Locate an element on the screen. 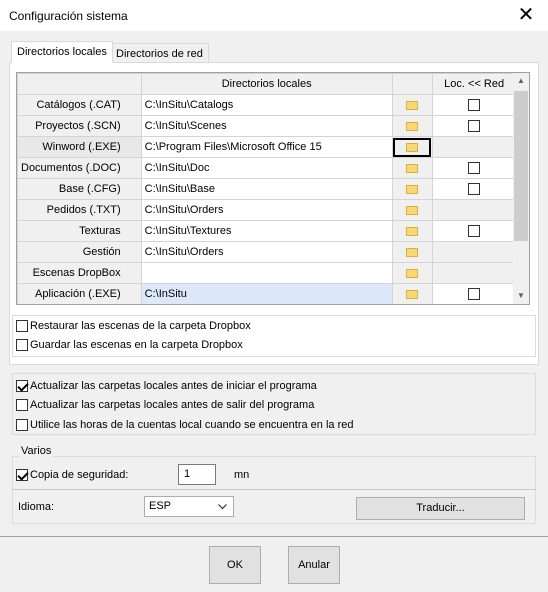  footer-divider is located at coordinates (274, 536).